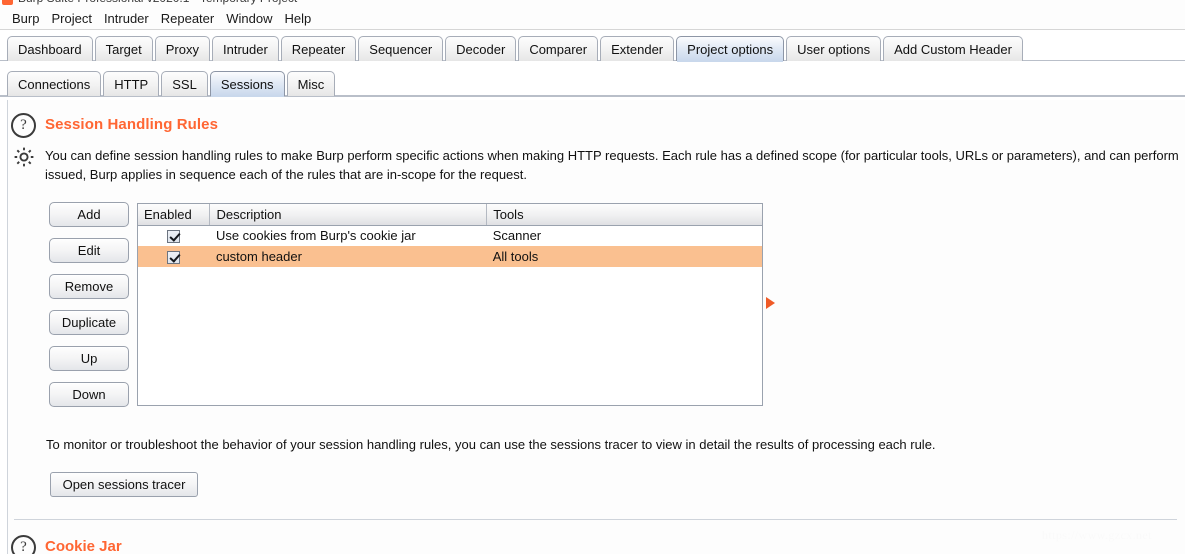 The image size is (1185, 554). What do you see at coordinates (54, 83) in the screenshot?
I see `subtab-connections: Connections` at bounding box center [54, 83].